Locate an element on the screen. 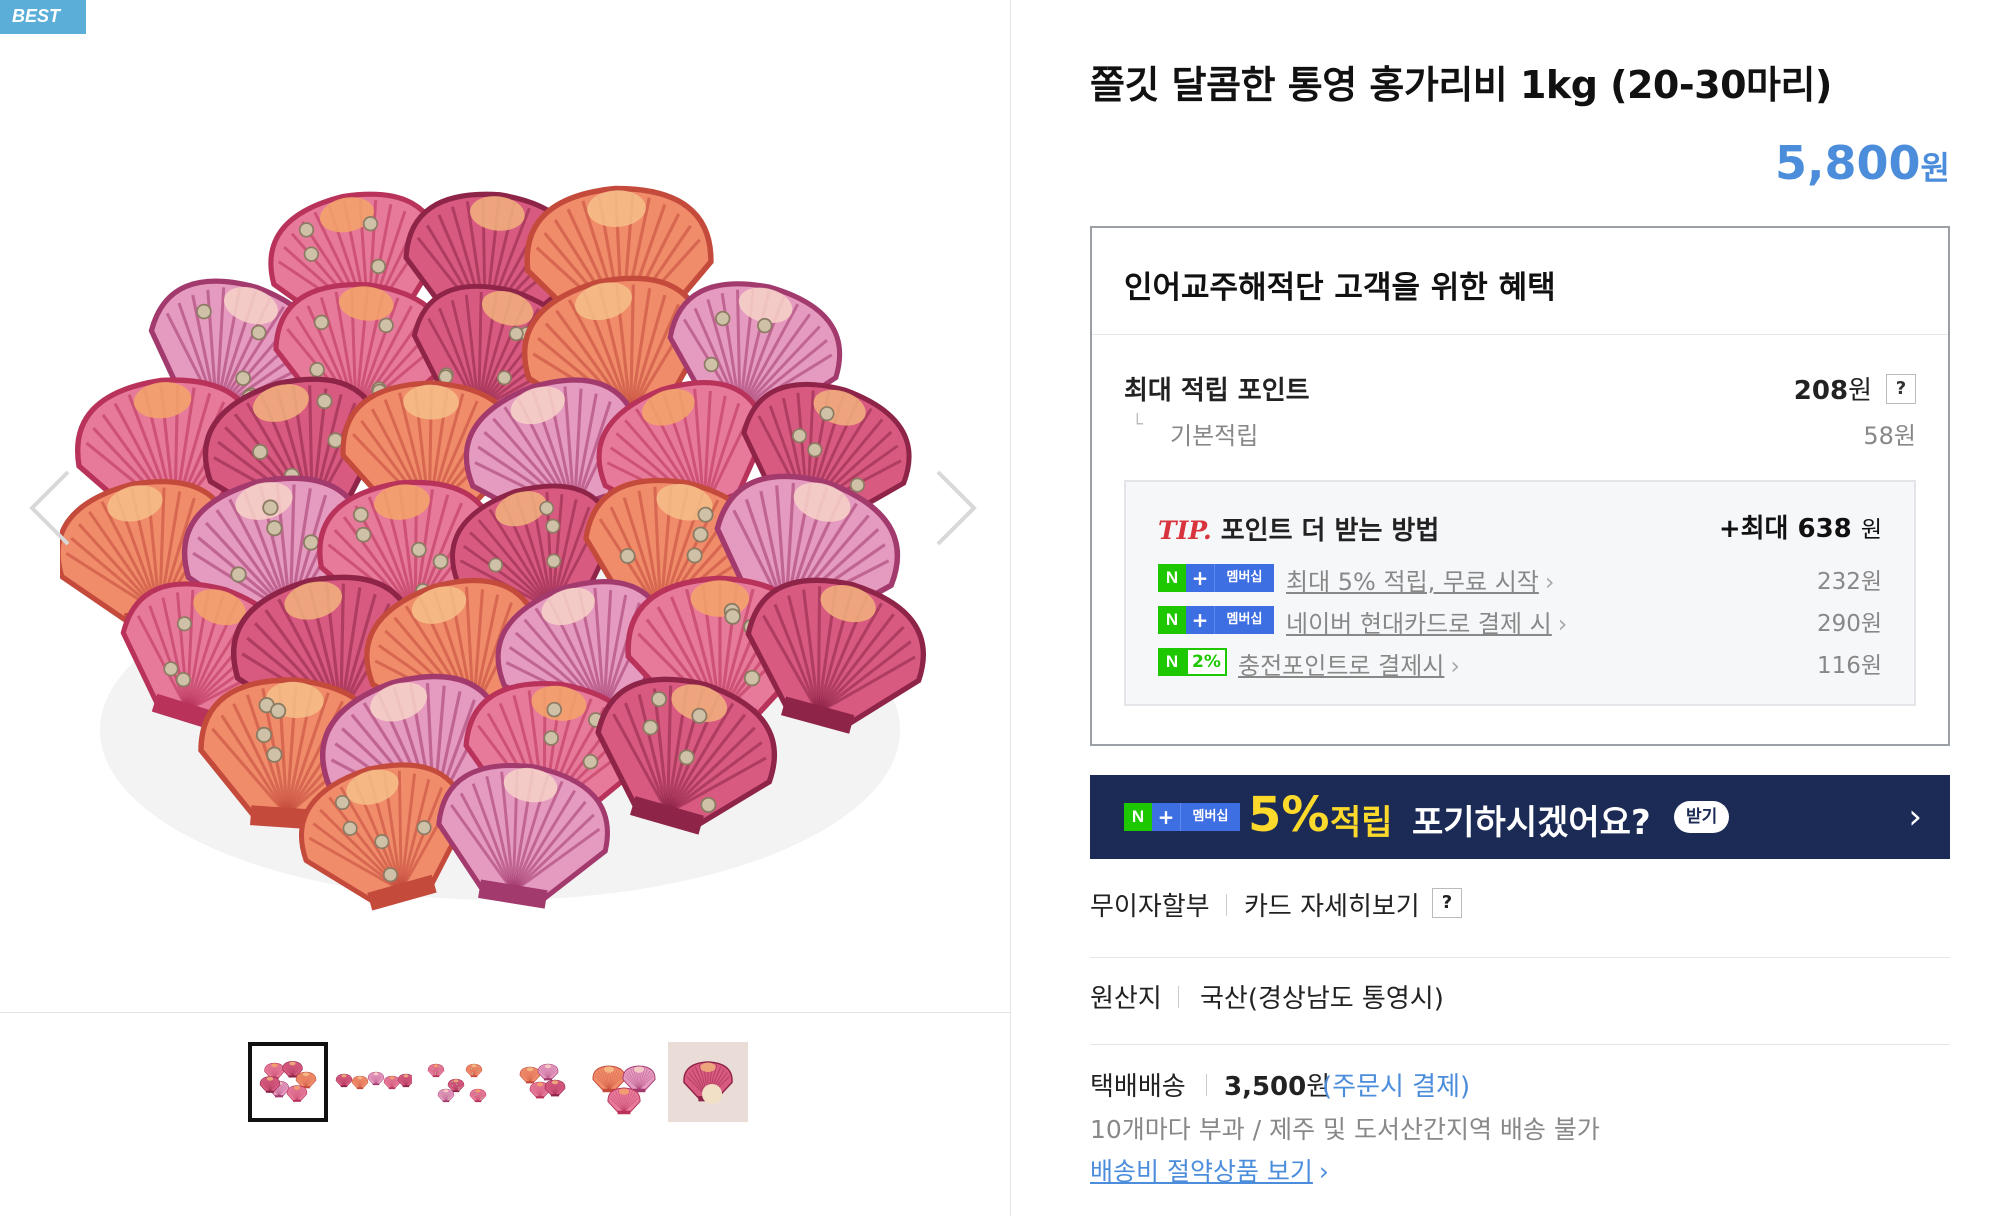 The width and height of the screenshot is (2000, 1216). product-price: 5,800원 is located at coordinates (1862, 163).